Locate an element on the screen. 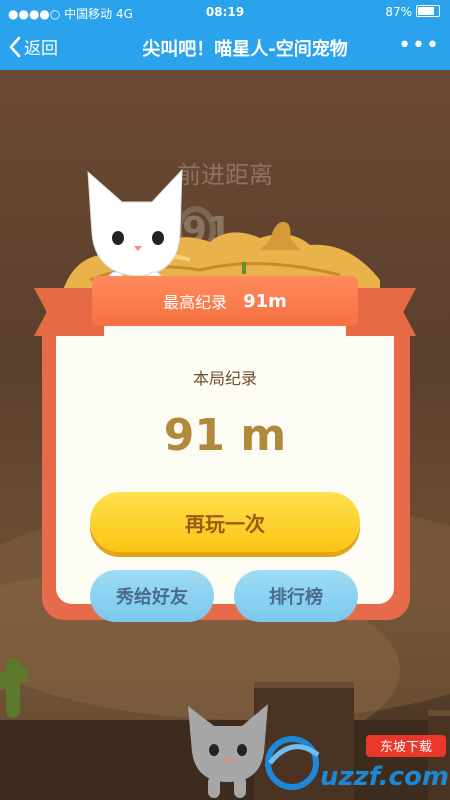 This screenshot has height=800, width=450. back-button: 返回 is located at coordinates (33, 46).